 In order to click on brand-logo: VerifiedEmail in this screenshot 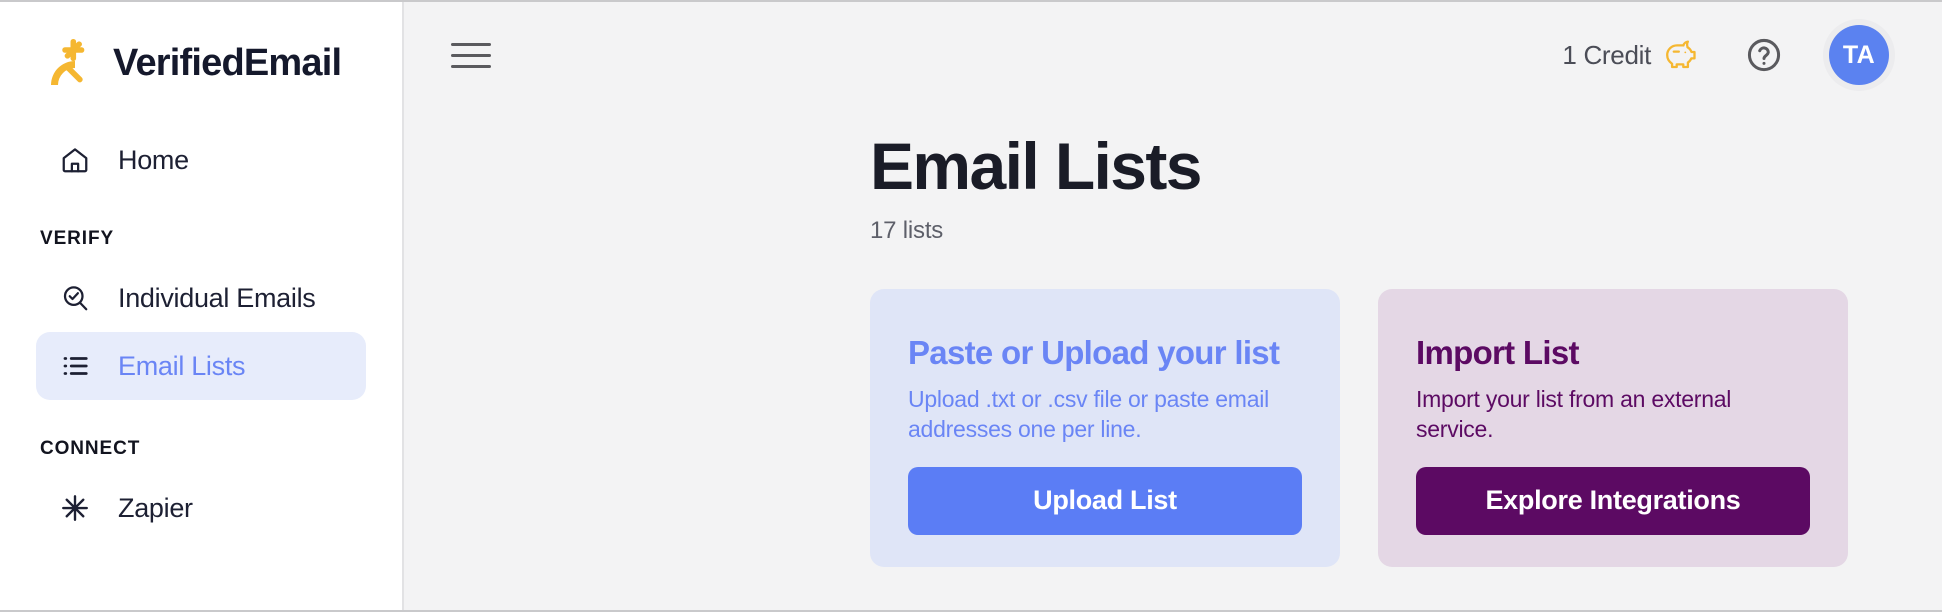, I will do `click(201, 50)`.